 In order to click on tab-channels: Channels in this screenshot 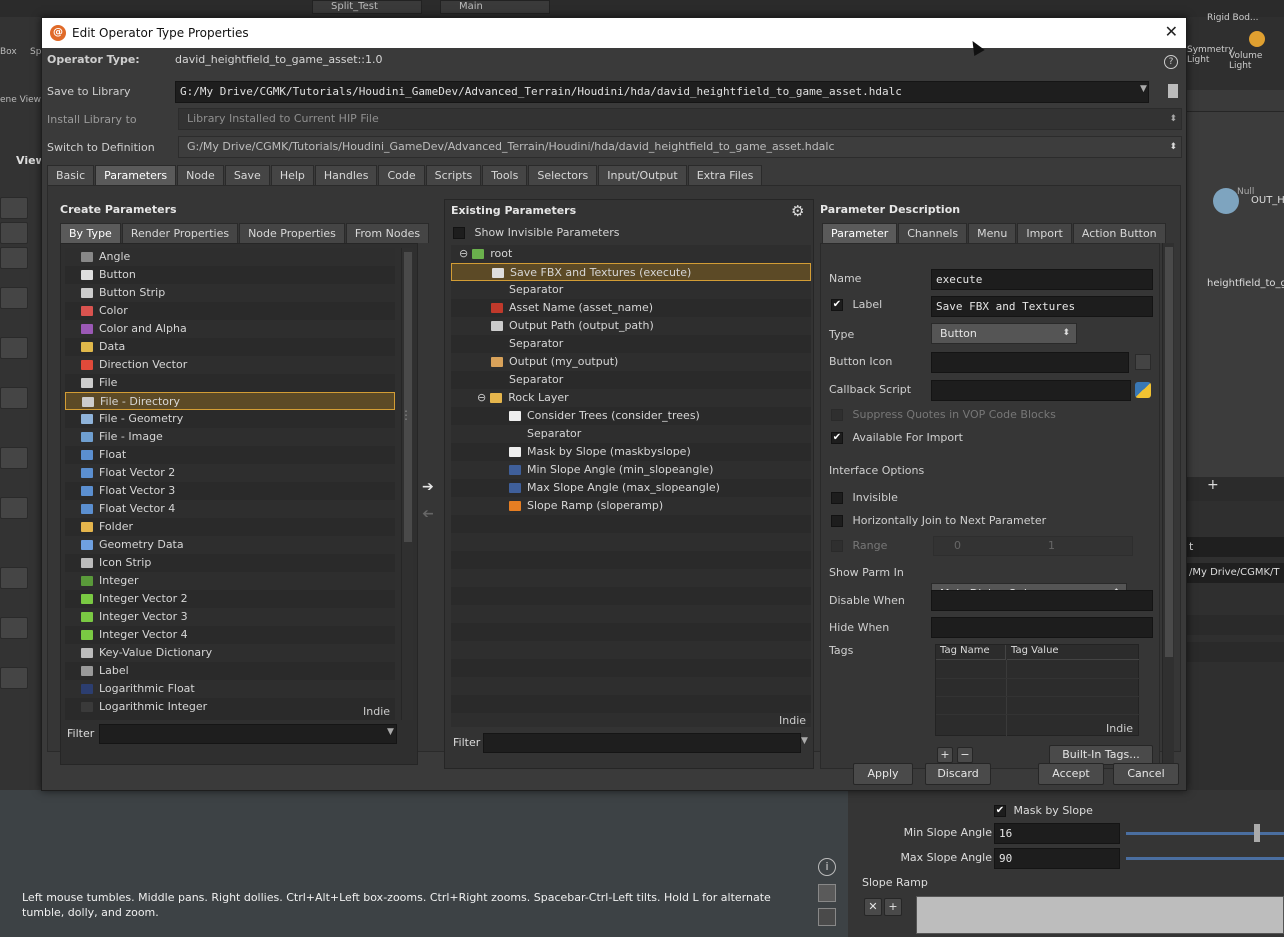, I will do `click(933, 233)`.